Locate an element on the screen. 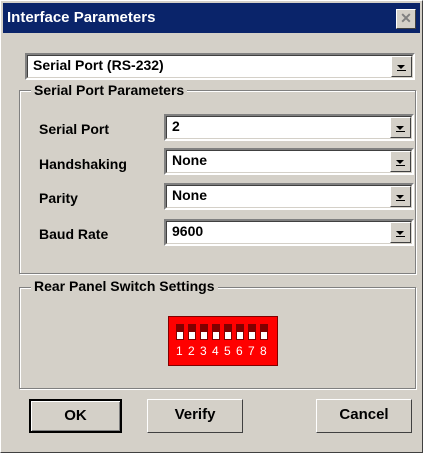 This screenshot has width=423, height=453. serial-port-value: 2 is located at coordinates (176, 126).